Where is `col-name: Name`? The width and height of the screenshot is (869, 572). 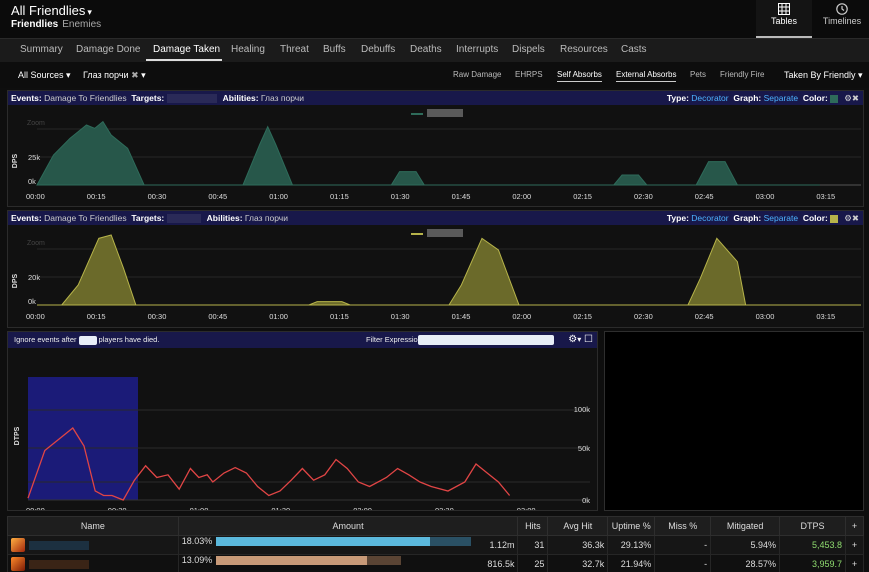 col-name: Name is located at coordinates (93, 526).